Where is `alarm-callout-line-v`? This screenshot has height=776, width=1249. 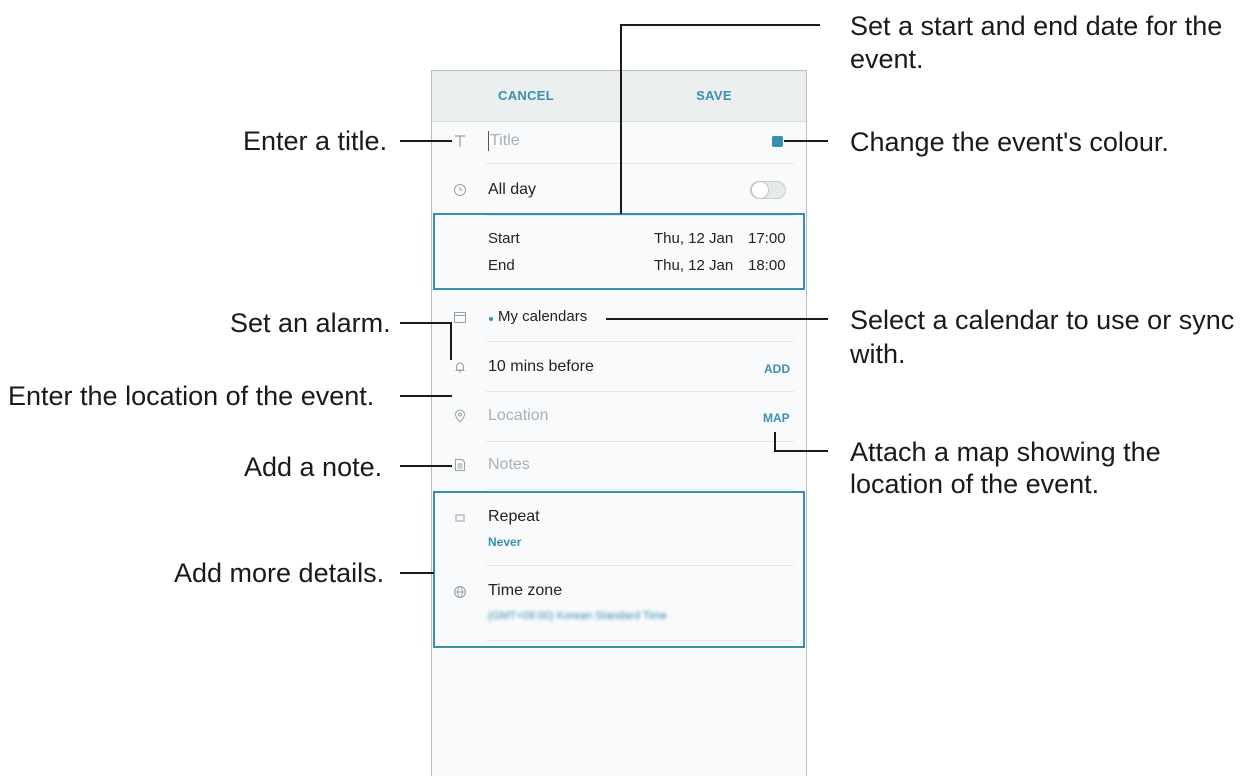 alarm-callout-line-v is located at coordinates (451, 341).